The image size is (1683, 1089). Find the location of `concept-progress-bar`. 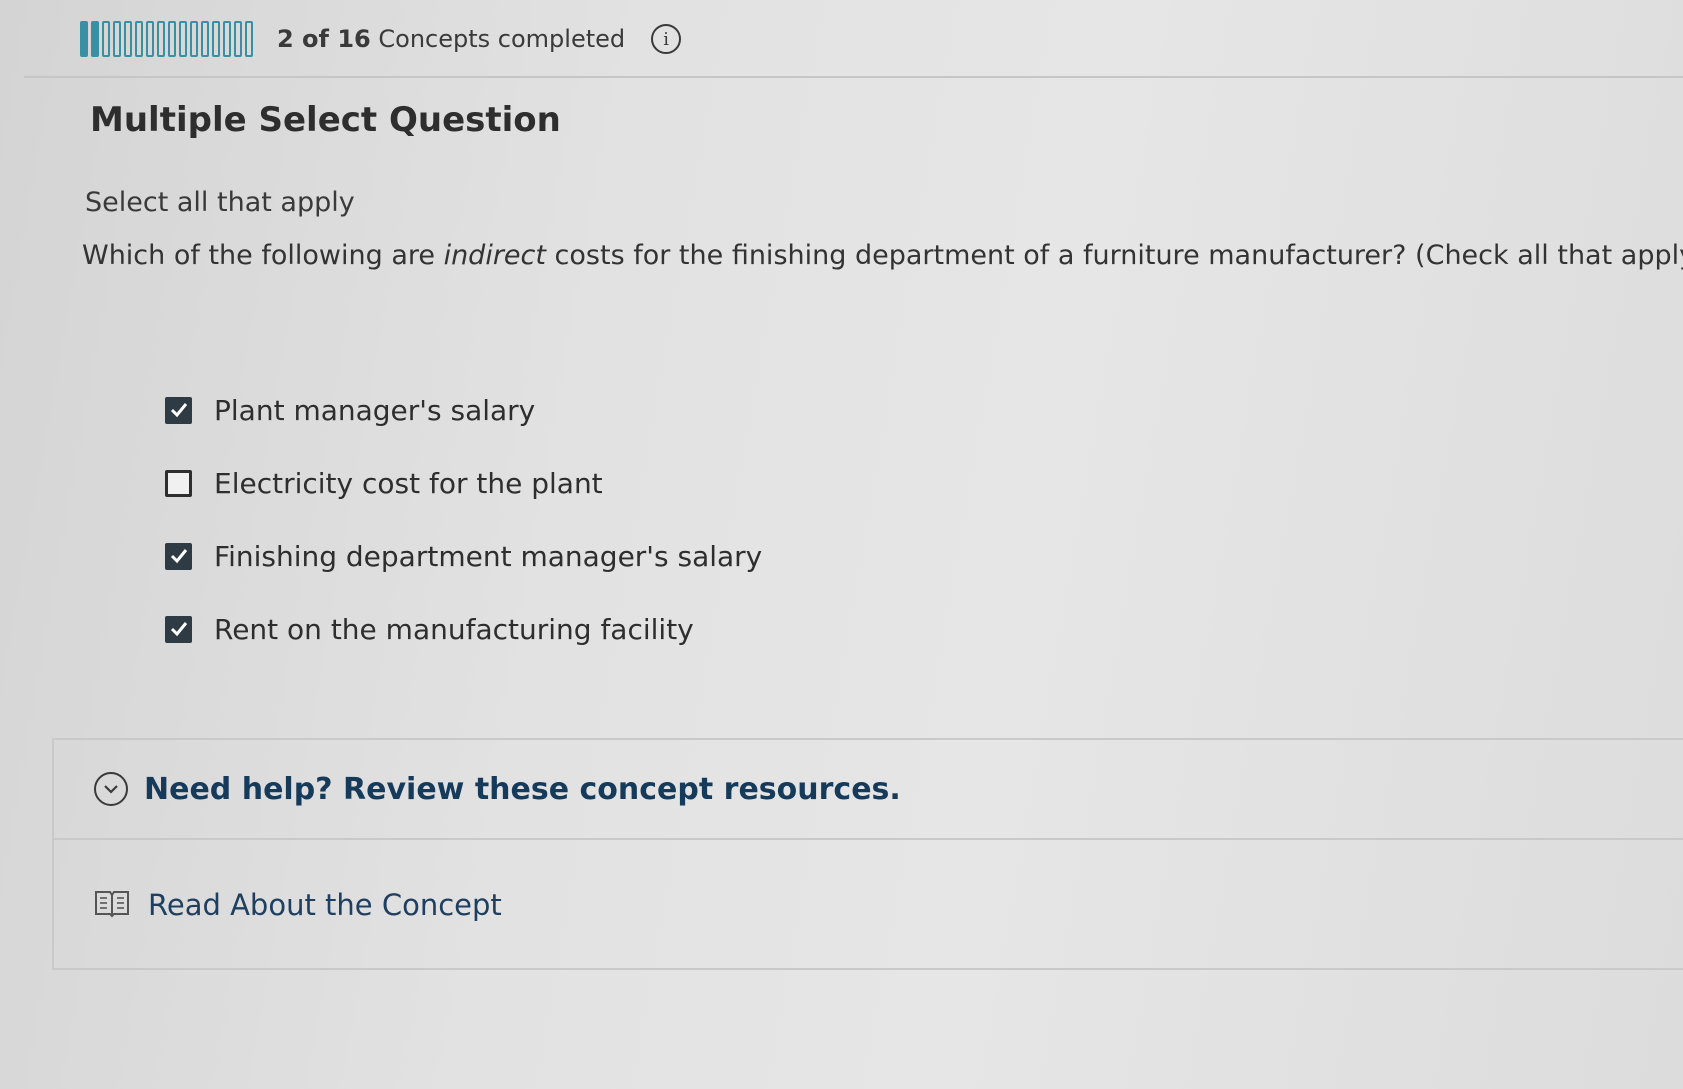

concept-progress-bar is located at coordinates (166, 39).